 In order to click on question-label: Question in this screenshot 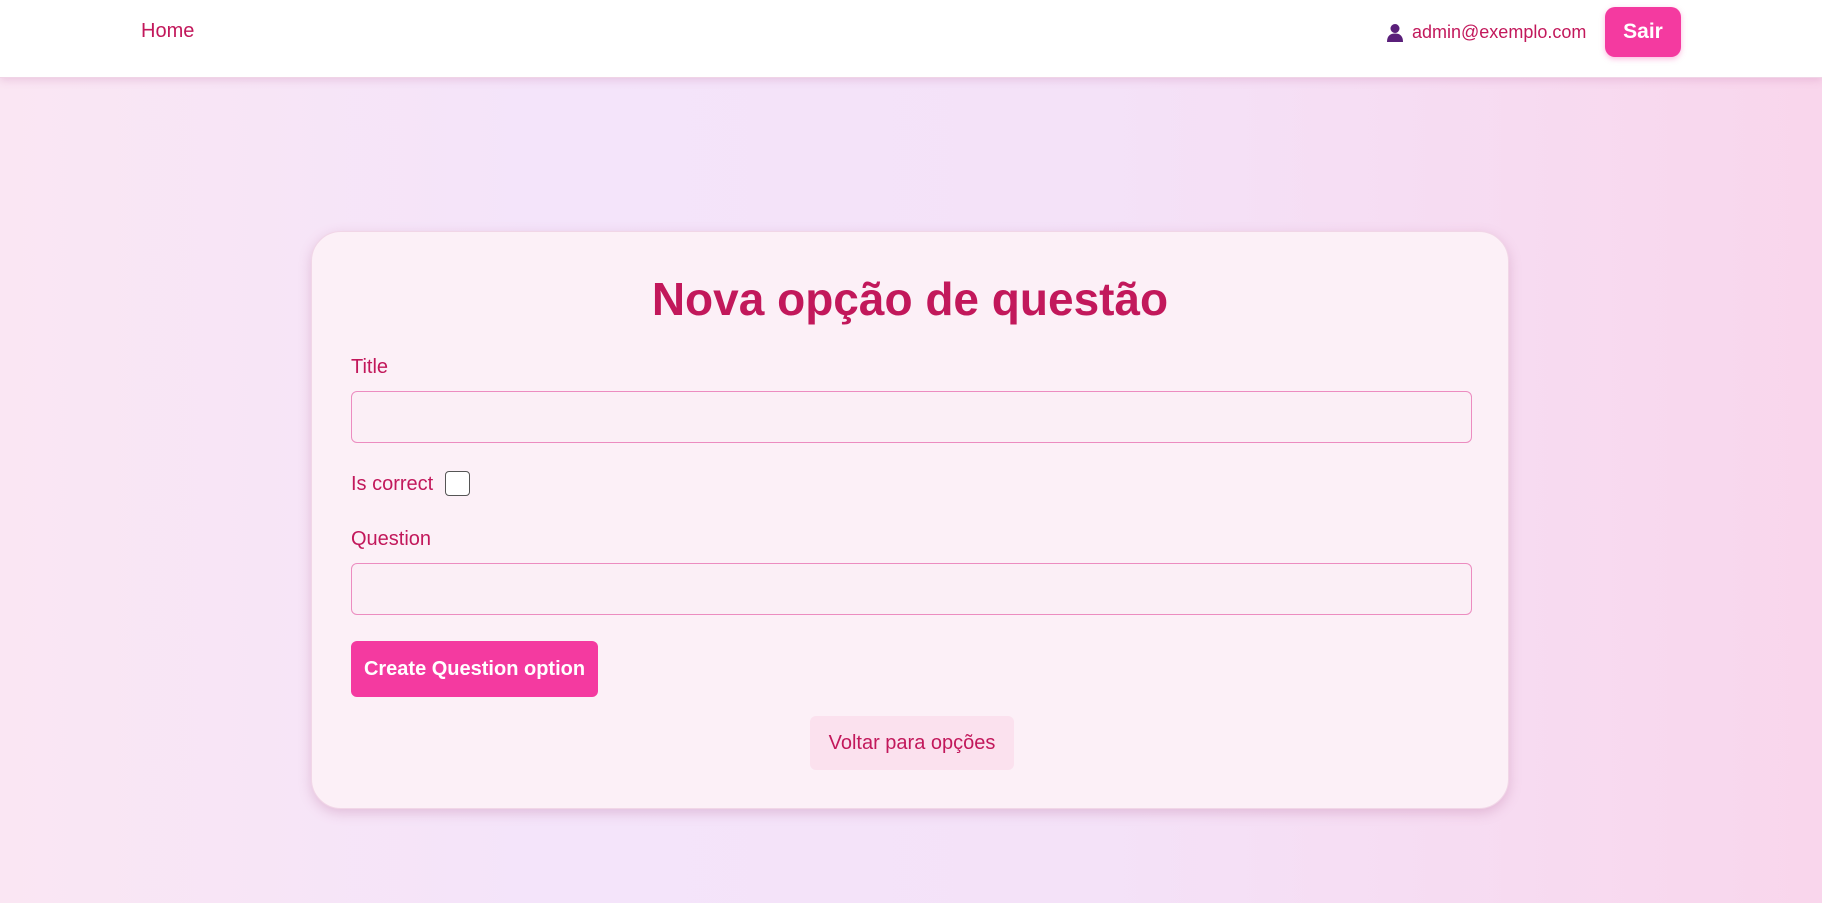, I will do `click(391, 539)`.